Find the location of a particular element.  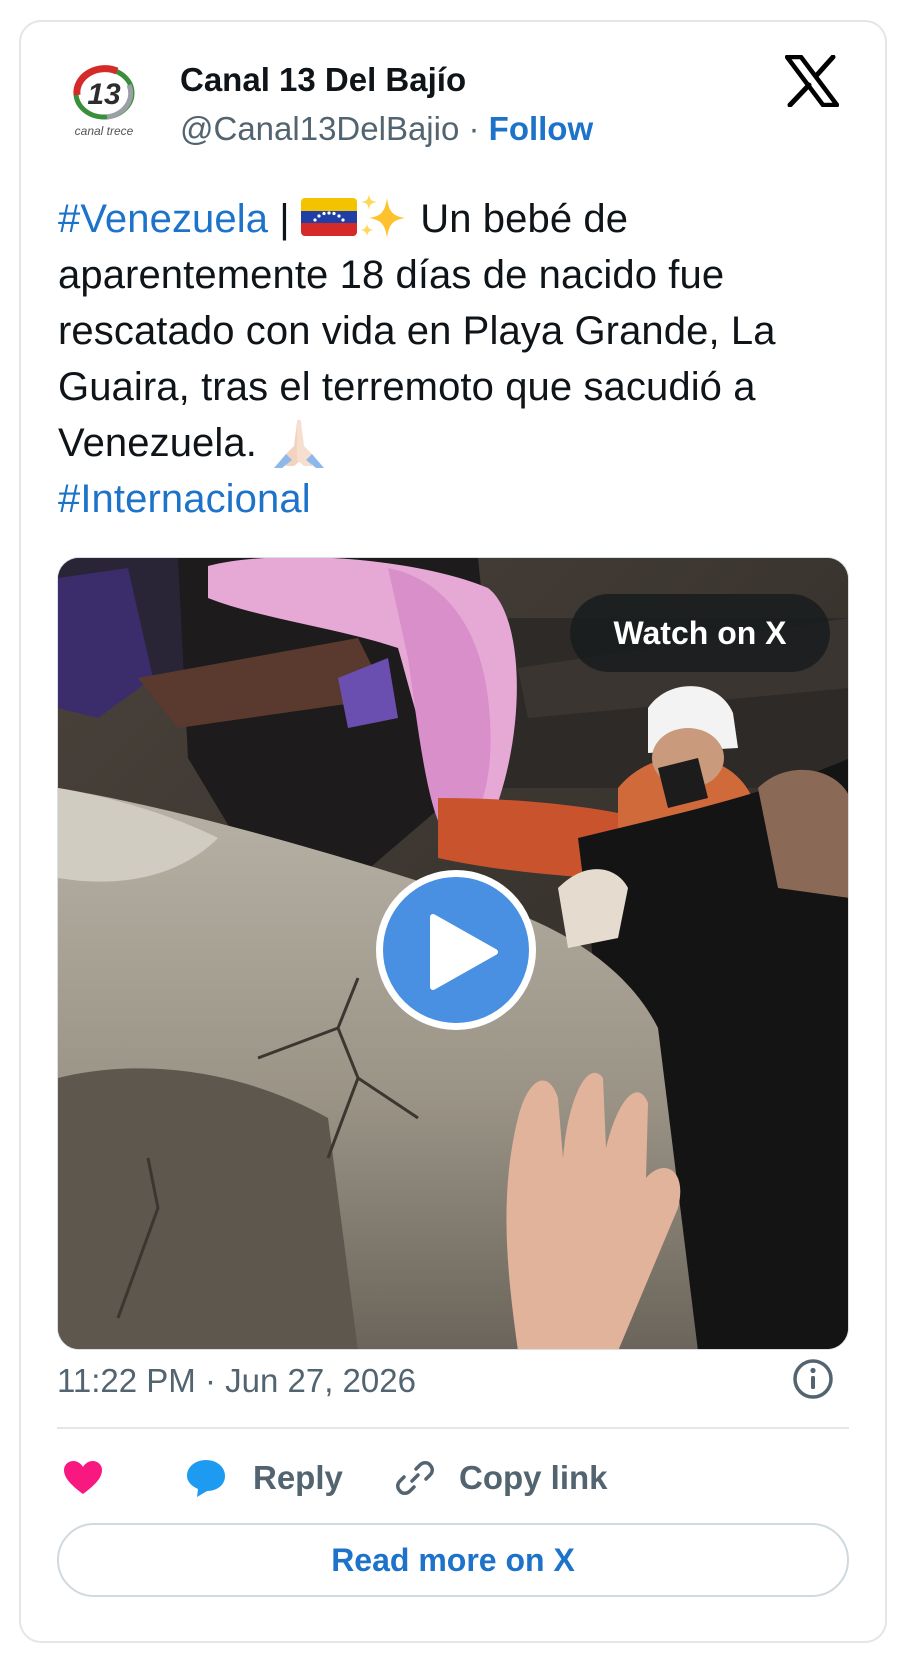

hashtag-venezuela: #Venezuela is located at coordinates (163, 219).